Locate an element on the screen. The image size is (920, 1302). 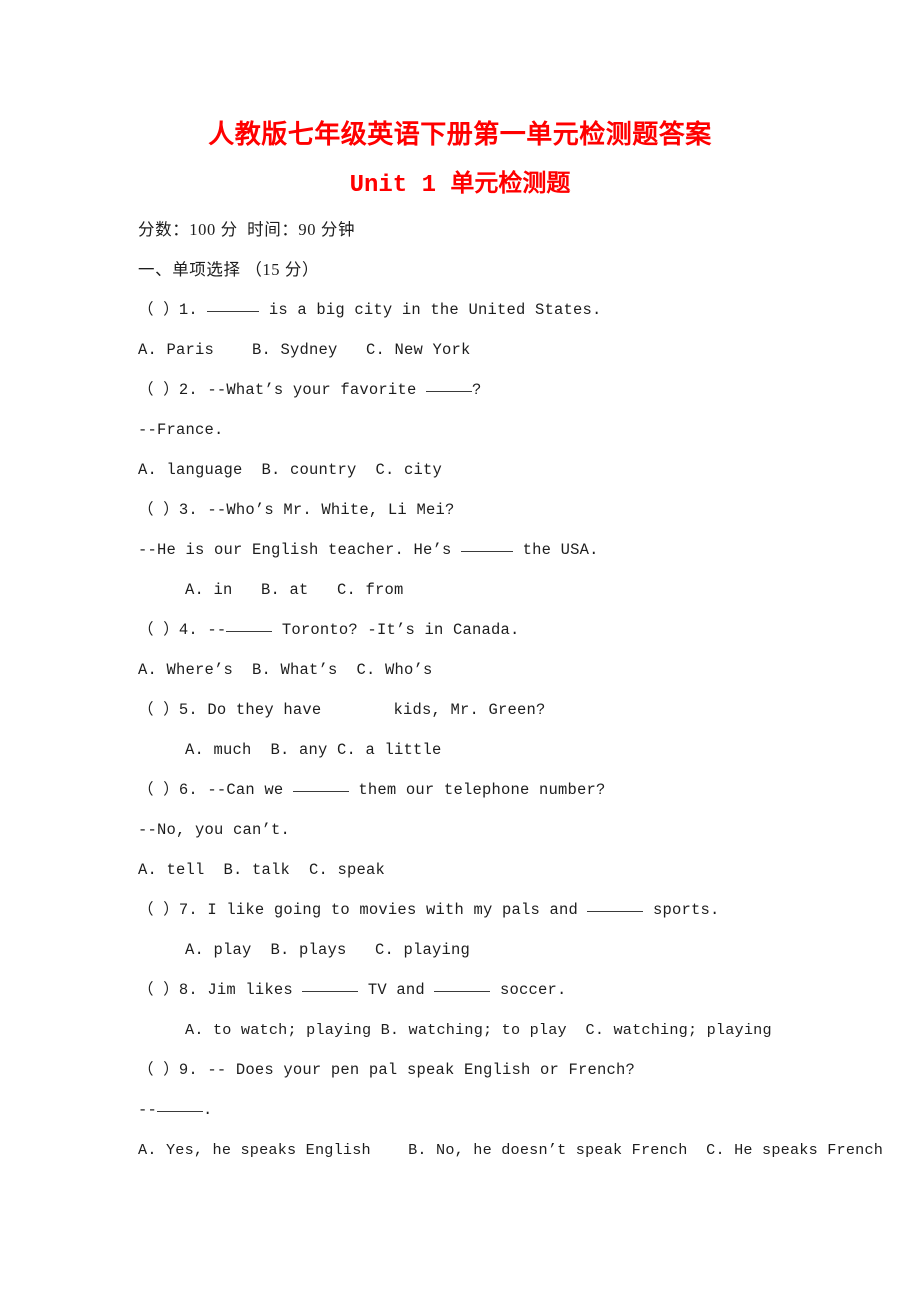
question-8-stem: （ ）8. Jim likes TV and soccer. is located at coordinates (488, 990).